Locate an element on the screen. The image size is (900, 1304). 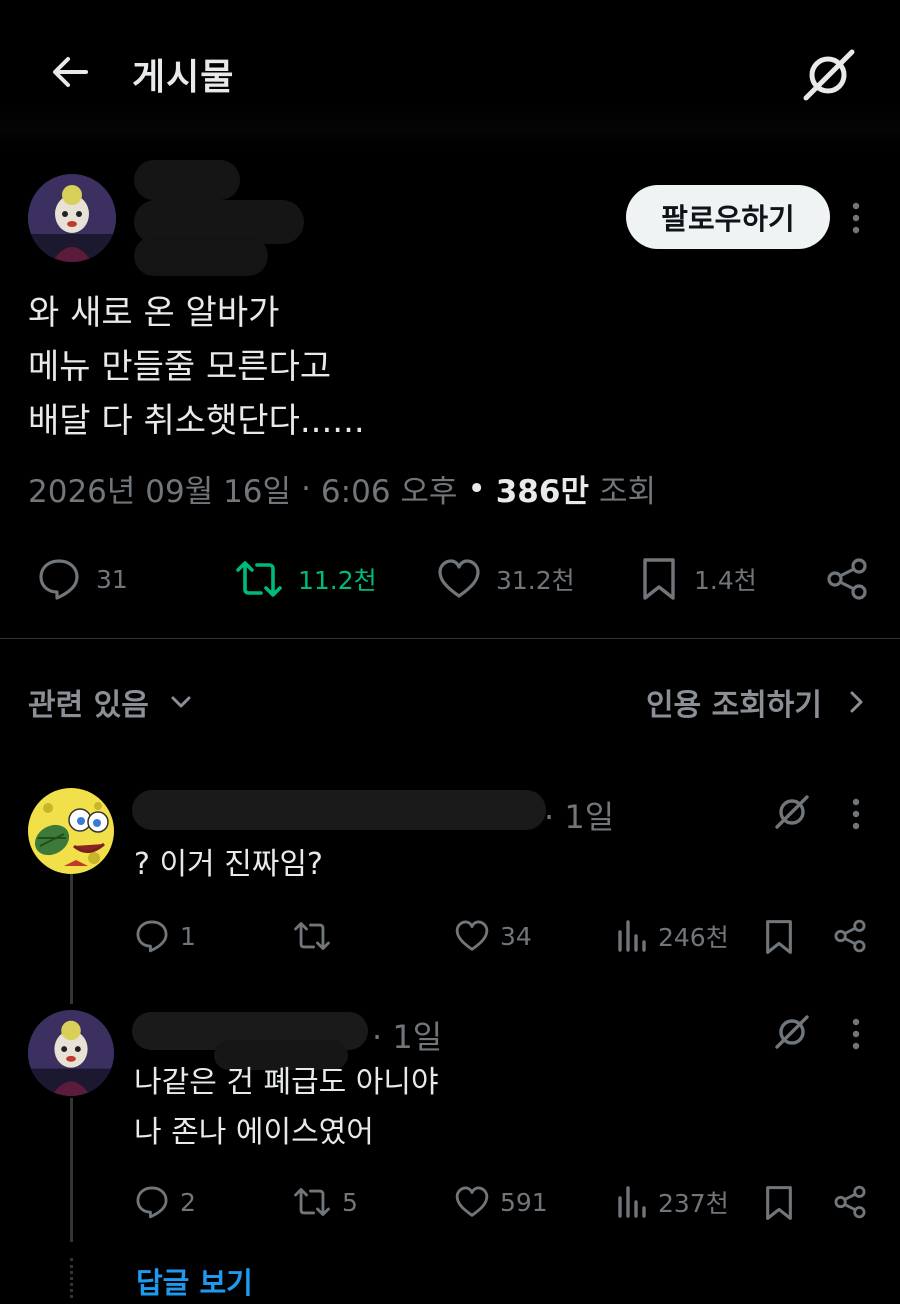
show-replies-link: 답글 보기 is located at coordinates (194, 1281).